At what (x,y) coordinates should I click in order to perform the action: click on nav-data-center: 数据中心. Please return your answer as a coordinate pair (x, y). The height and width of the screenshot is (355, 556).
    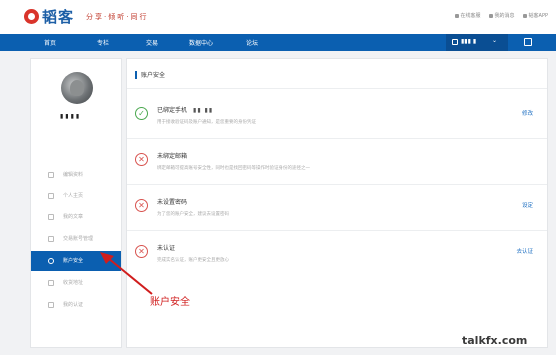
    Looking at the image, I should click on (201, 42).